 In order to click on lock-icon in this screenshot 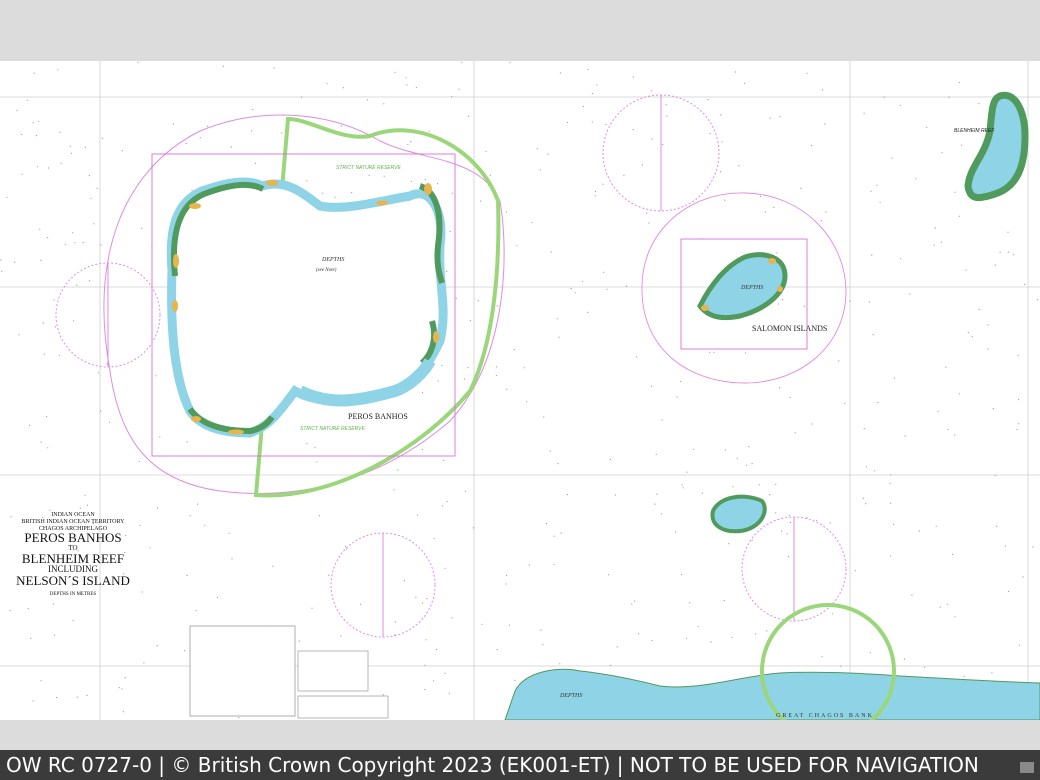, I will do `click(1027, 767)`.